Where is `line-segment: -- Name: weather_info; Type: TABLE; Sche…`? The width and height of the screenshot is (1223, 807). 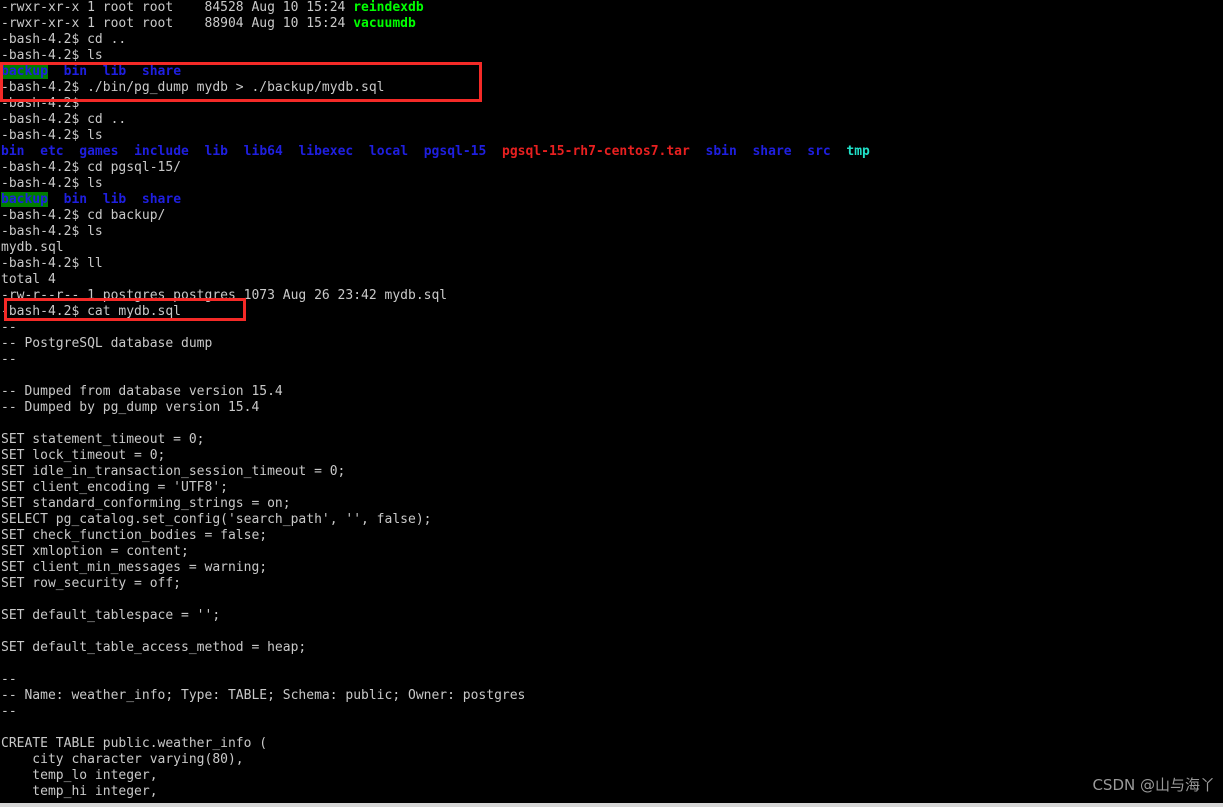 line-segment: -- Name: weather_info; Type: TABLE; Sche… is located at coordinates (263, 695).